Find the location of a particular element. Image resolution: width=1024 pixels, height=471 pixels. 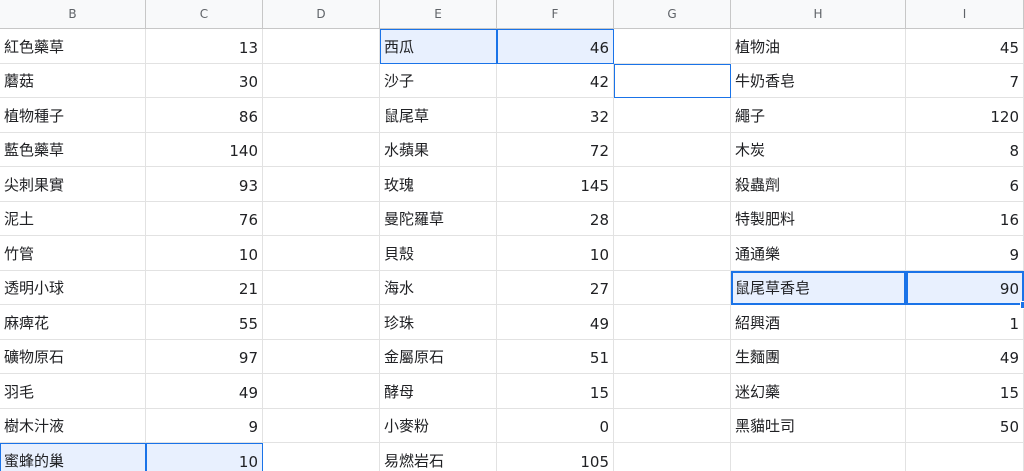

cell-d5 is located at coordinates (321, 184).